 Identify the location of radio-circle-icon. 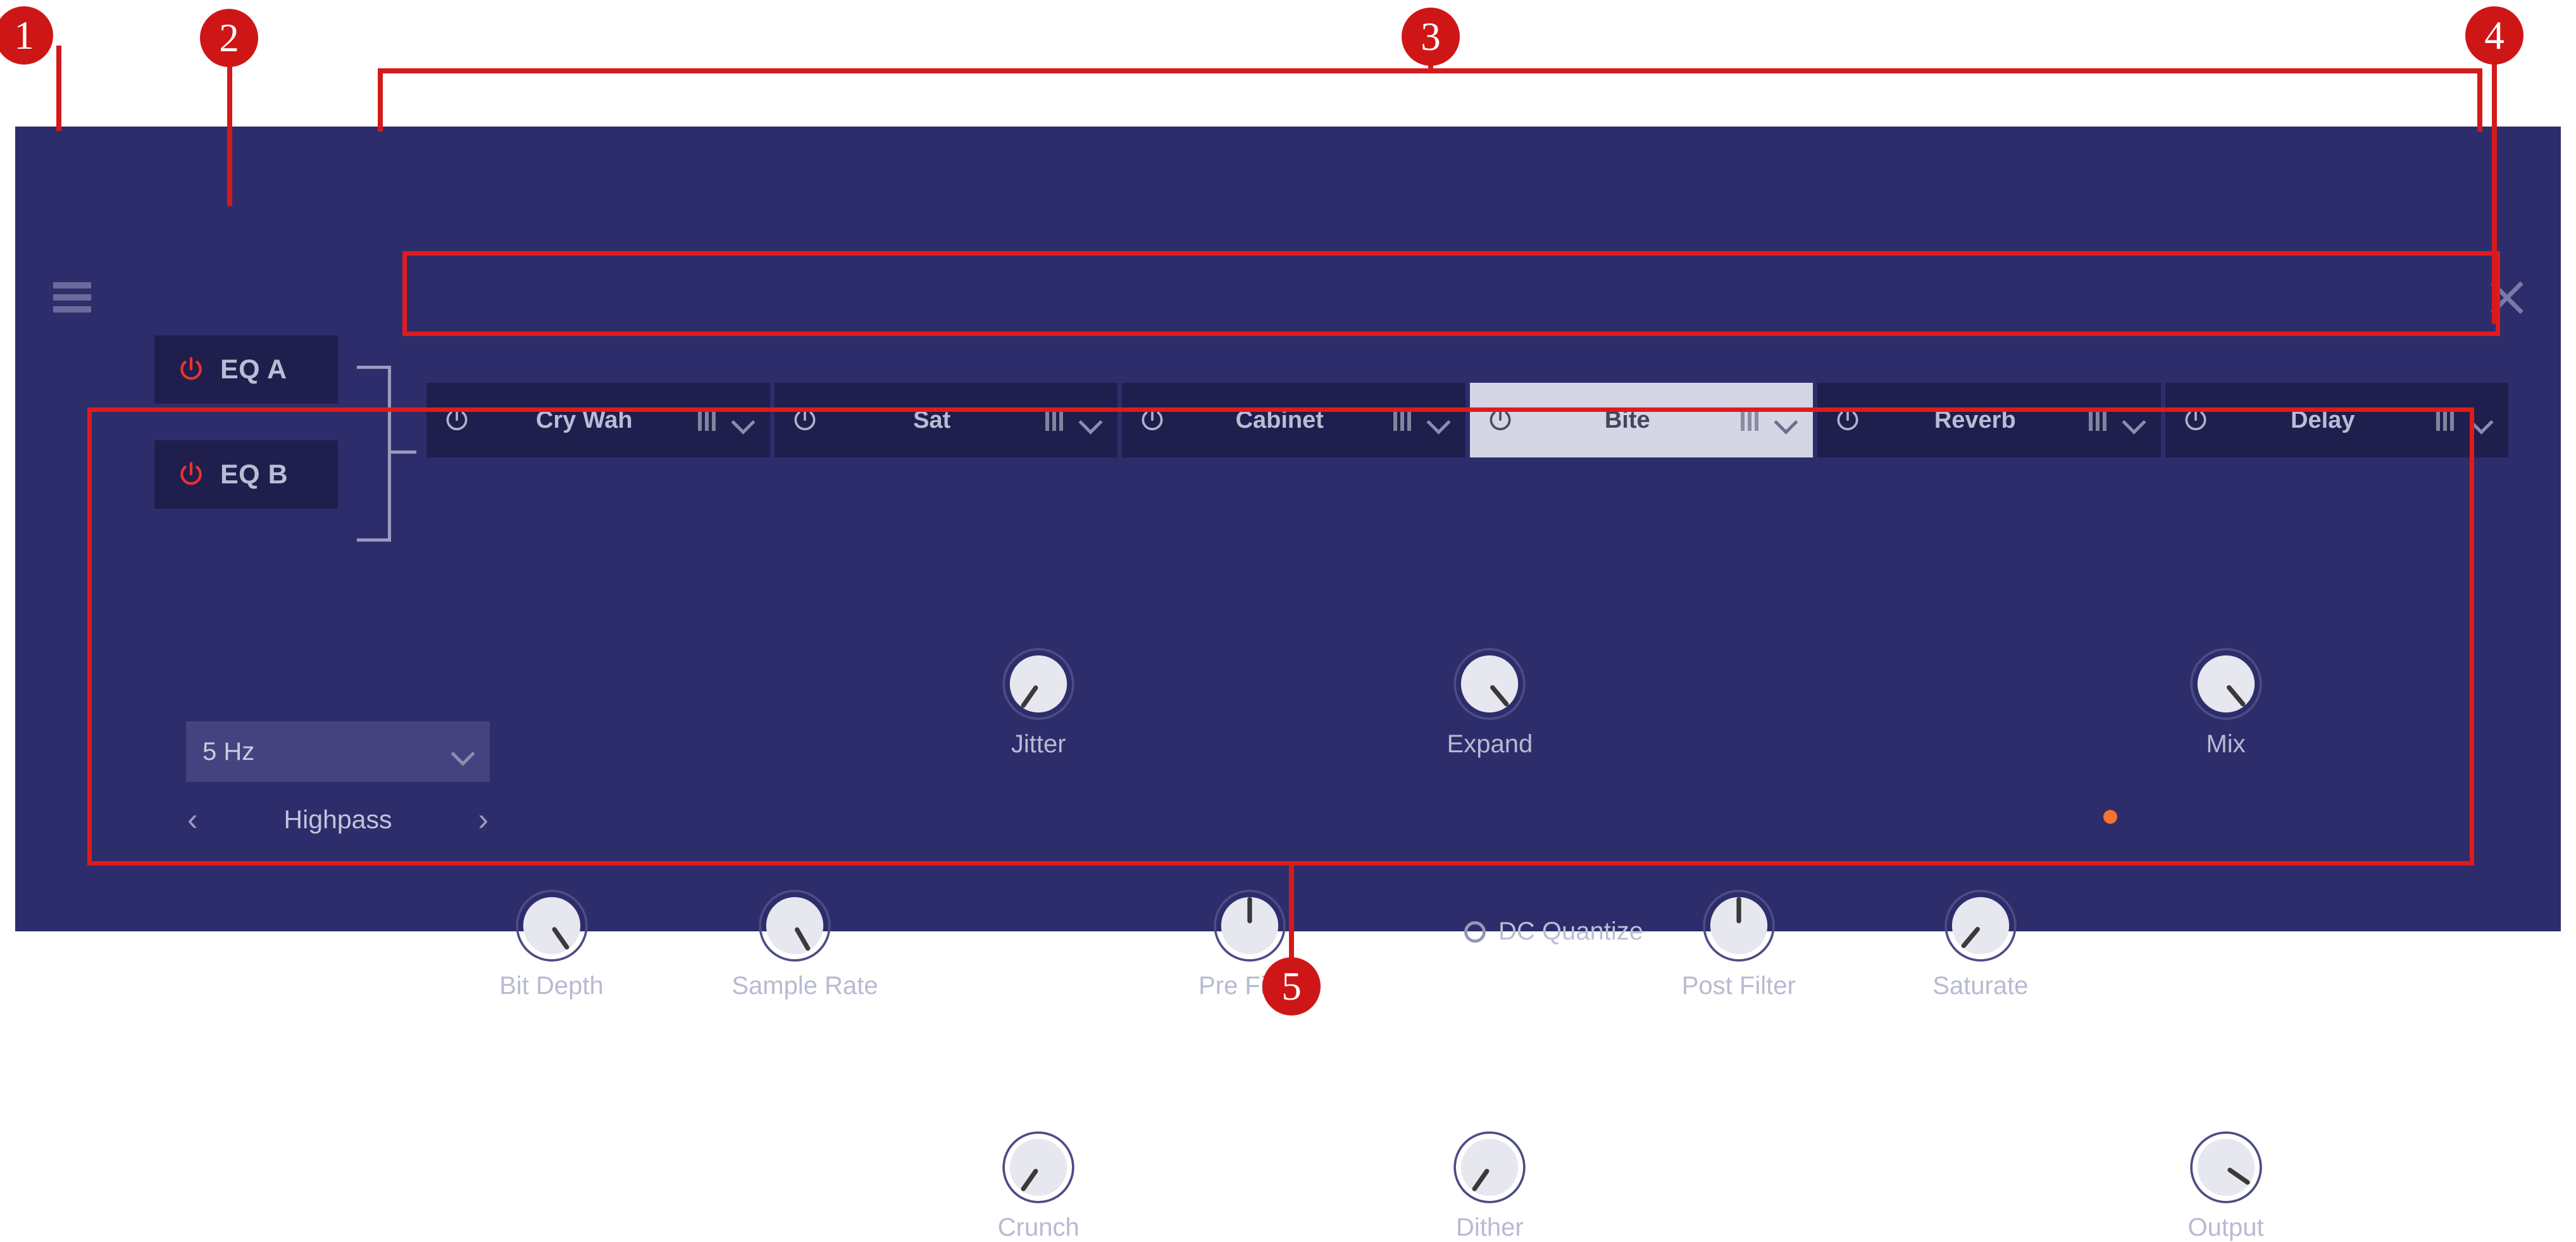
(1475, 932).